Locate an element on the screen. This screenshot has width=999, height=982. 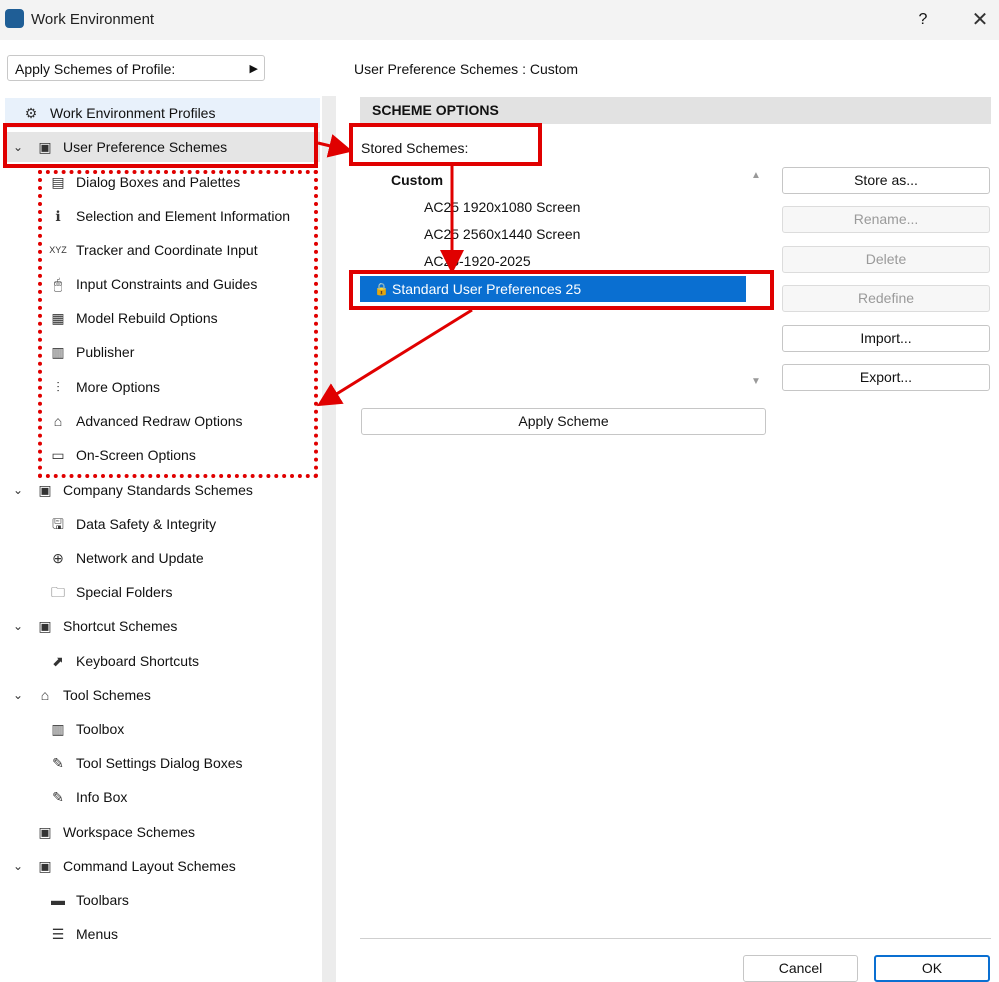
footer-divider is located at coordinates (675, 938).